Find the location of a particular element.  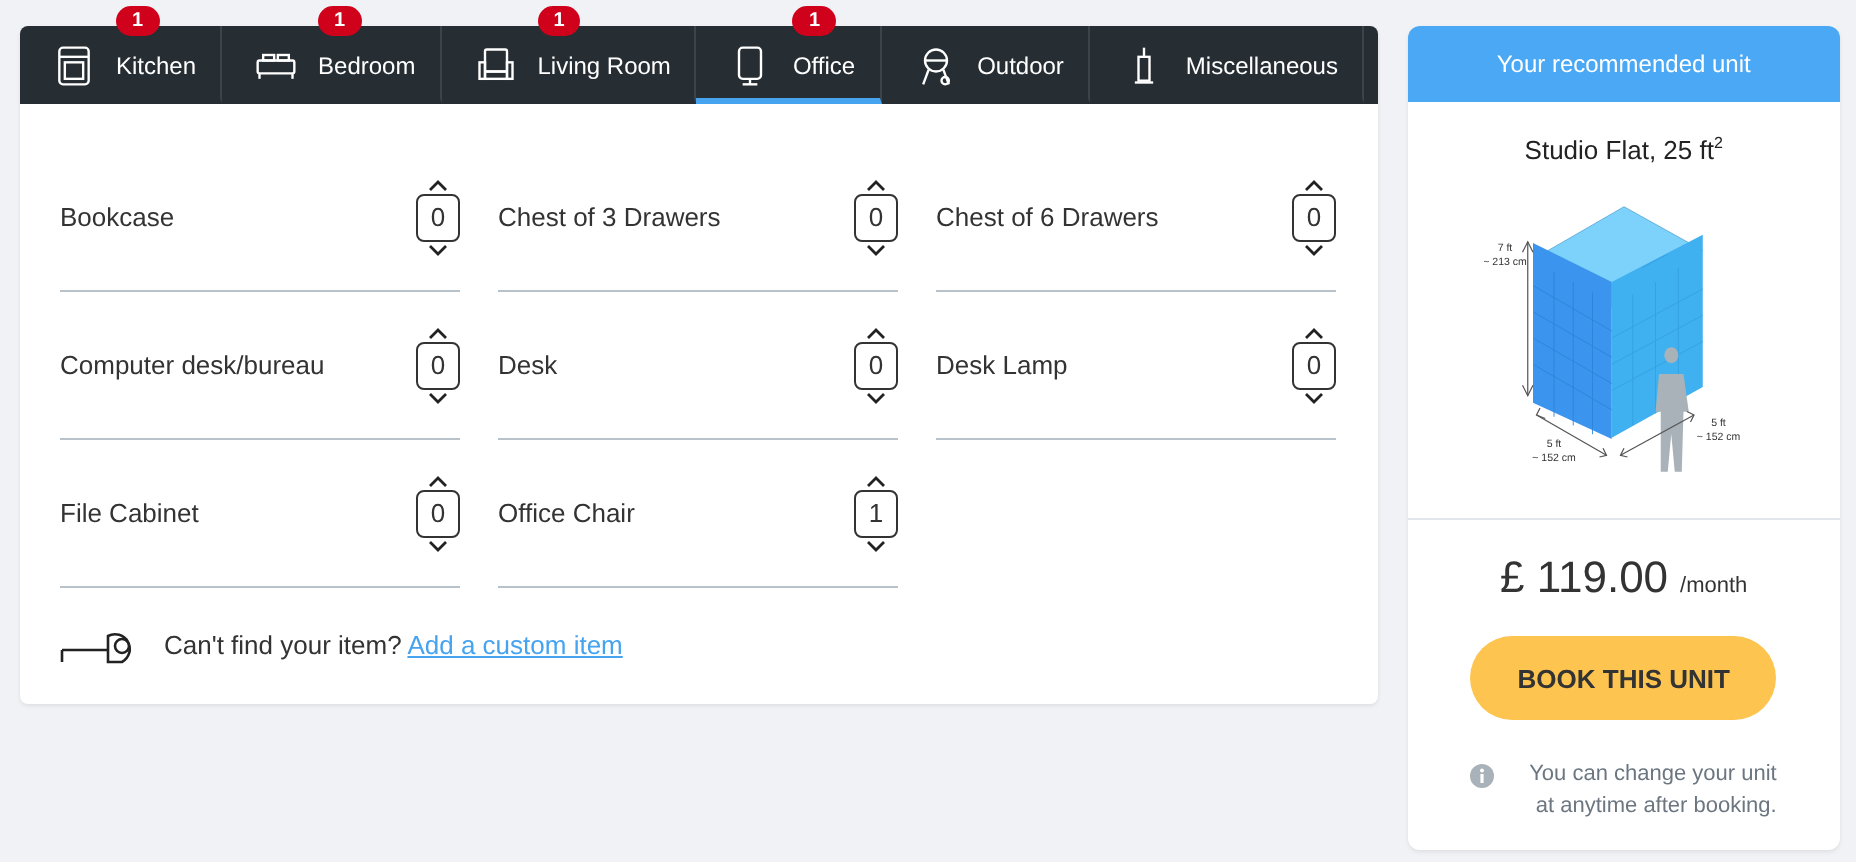

category-tab: Outdoor is located at coordinates (985, 65).